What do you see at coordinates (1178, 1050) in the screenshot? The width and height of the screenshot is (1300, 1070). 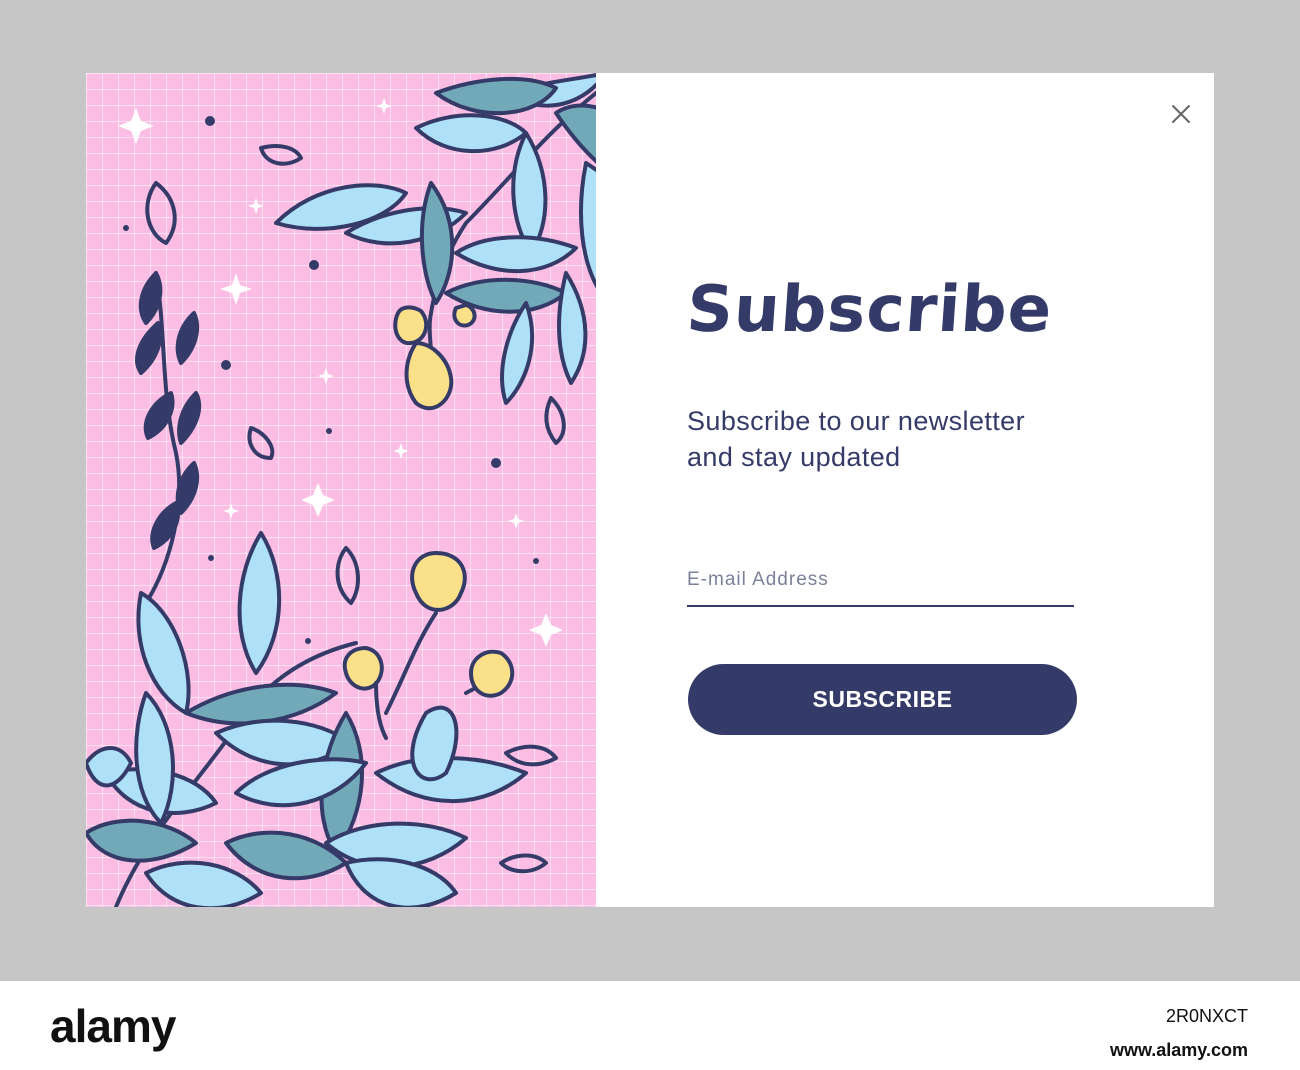 I see `site-url: www.alamy.com` at bounding box center [1178, 1050].